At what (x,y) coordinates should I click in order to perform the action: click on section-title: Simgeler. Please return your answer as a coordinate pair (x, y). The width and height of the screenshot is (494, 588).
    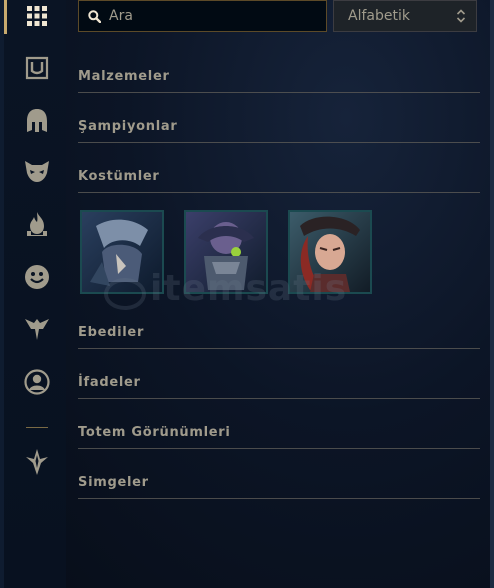
    Looking at the image, I should click on (113, 482).